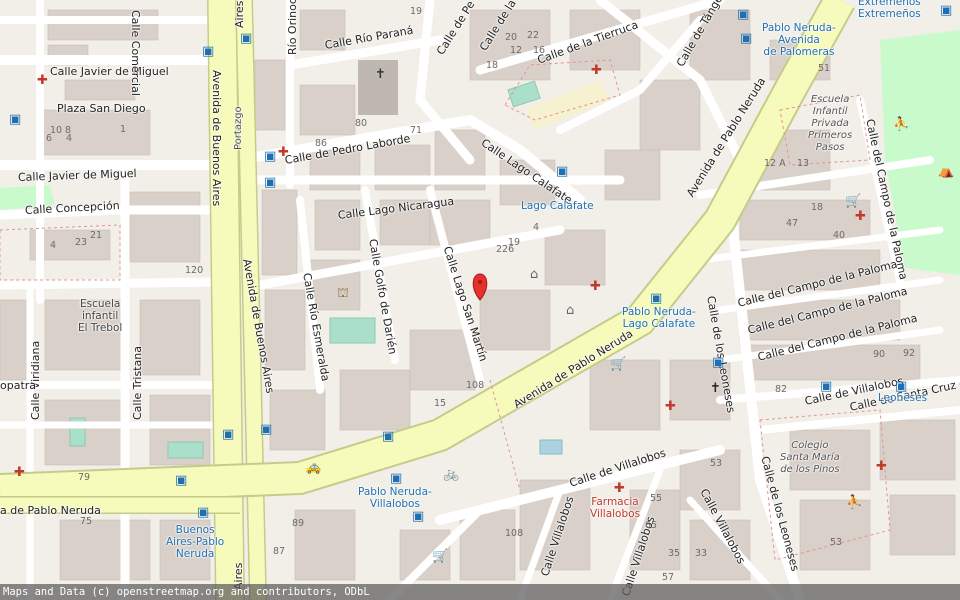 The image size is (960, 600). I want to click on street-avenida-buenos-aires-1: Avenida de Buenos Aires, so click(216, 138).